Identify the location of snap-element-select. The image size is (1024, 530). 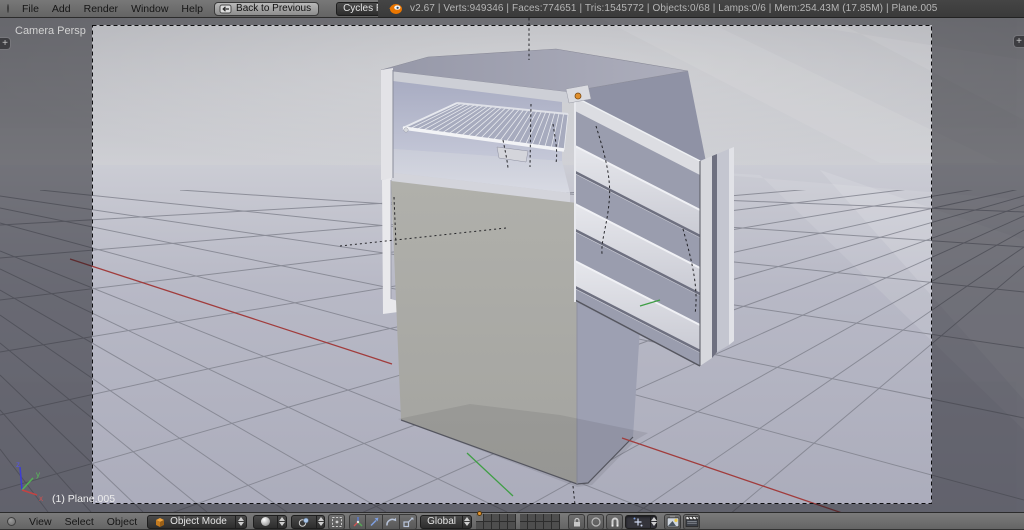
(641, 521).